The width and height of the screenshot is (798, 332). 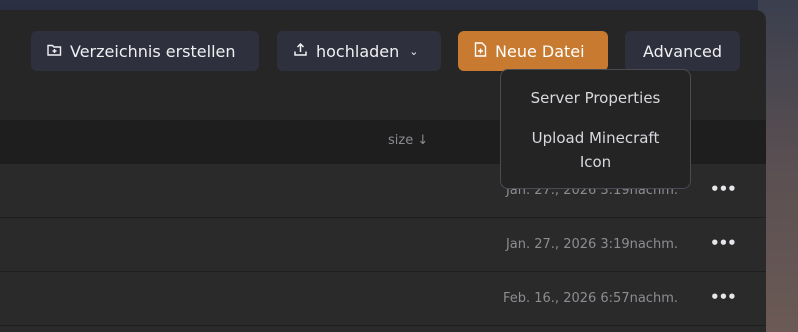 I want to click on upload-label: hochladen, so click(x=358, y=51).